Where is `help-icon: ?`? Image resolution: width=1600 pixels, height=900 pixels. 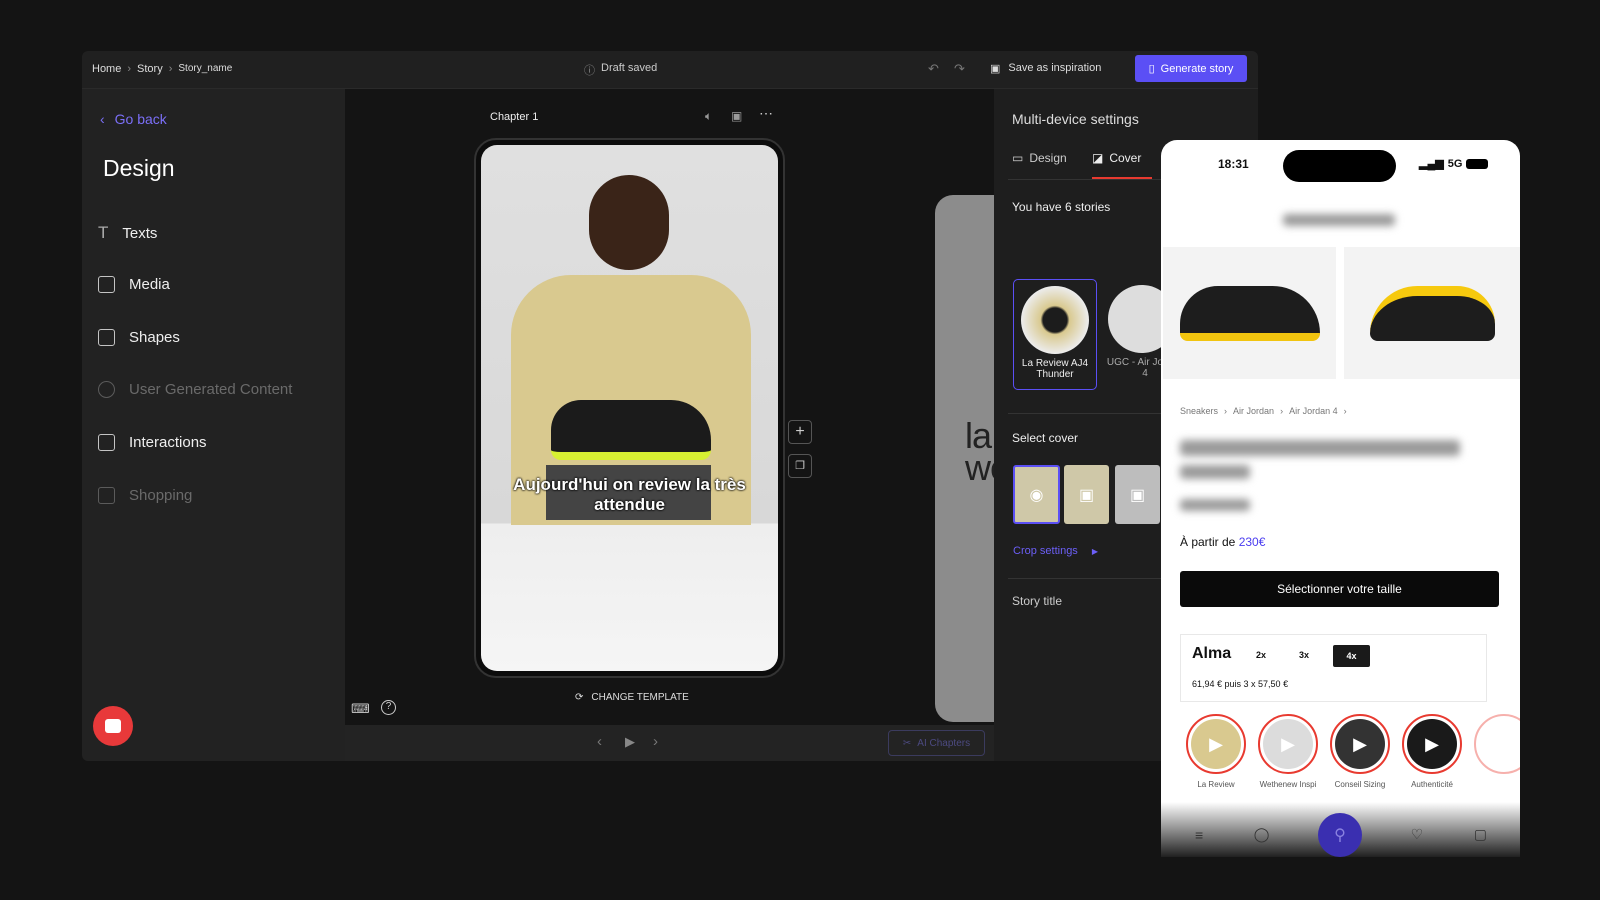 help-icon: ? is located at coordinates (388, 707).